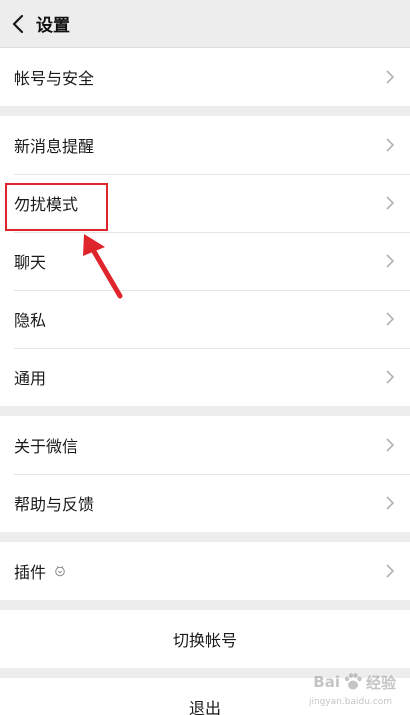 This screenshot has width=410, height=715. What do you see at coordinates (326, 682) in the screenshot?
I see `watermark-brand-left: Bai` at bounding box center [326, 682].